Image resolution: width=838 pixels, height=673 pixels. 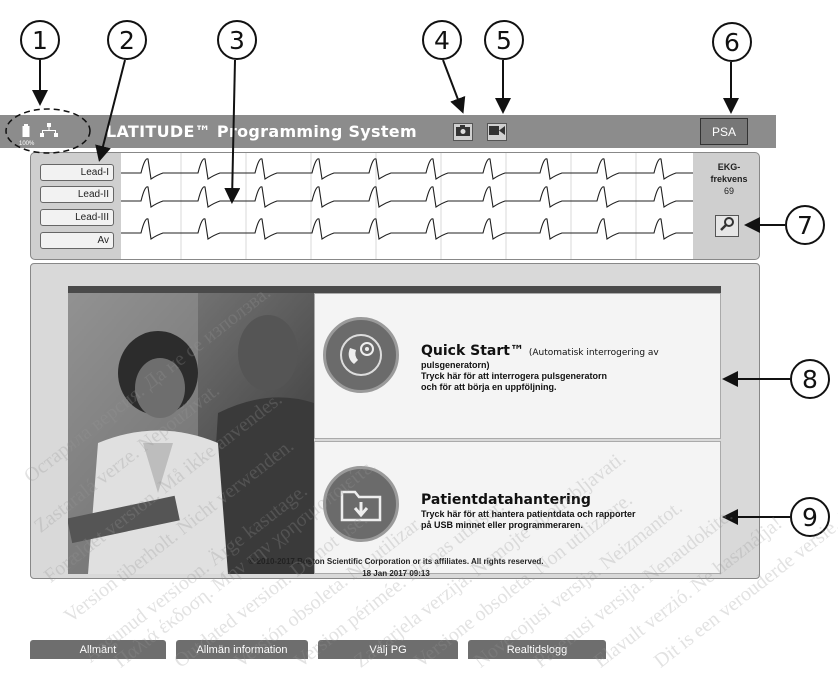 I want to click on video-icon, so click(x=497, y=132).